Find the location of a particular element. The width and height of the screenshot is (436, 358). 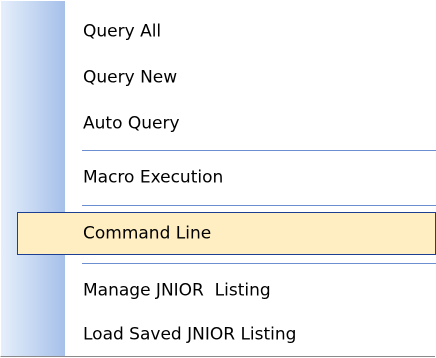

menu-item-macro-execution: Macro Execution is located at coordinates (218, 178).